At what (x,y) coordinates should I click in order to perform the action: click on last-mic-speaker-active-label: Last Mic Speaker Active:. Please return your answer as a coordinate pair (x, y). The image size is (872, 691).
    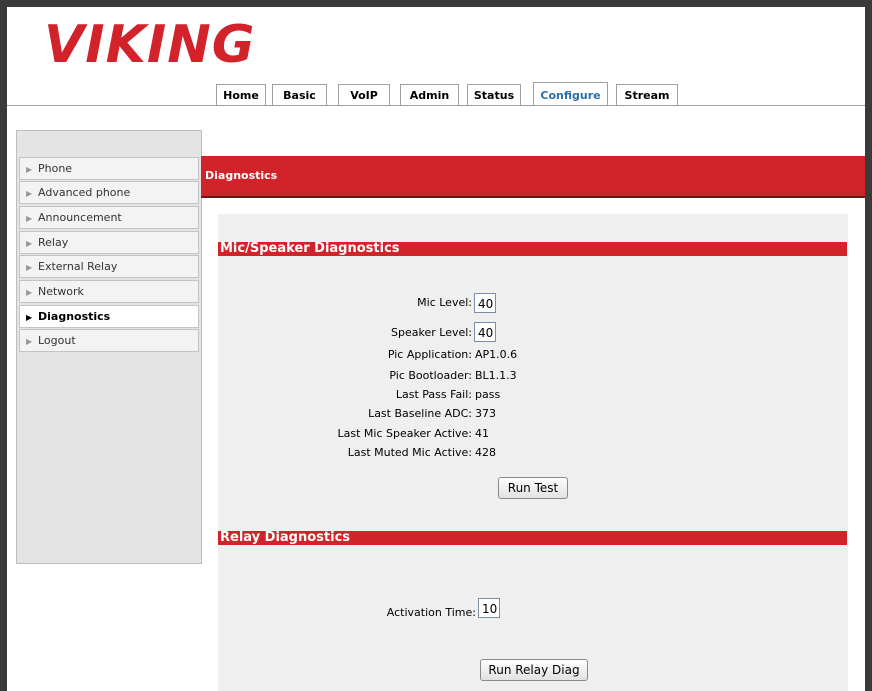
    Looking at the image, I should click on (356, 434).